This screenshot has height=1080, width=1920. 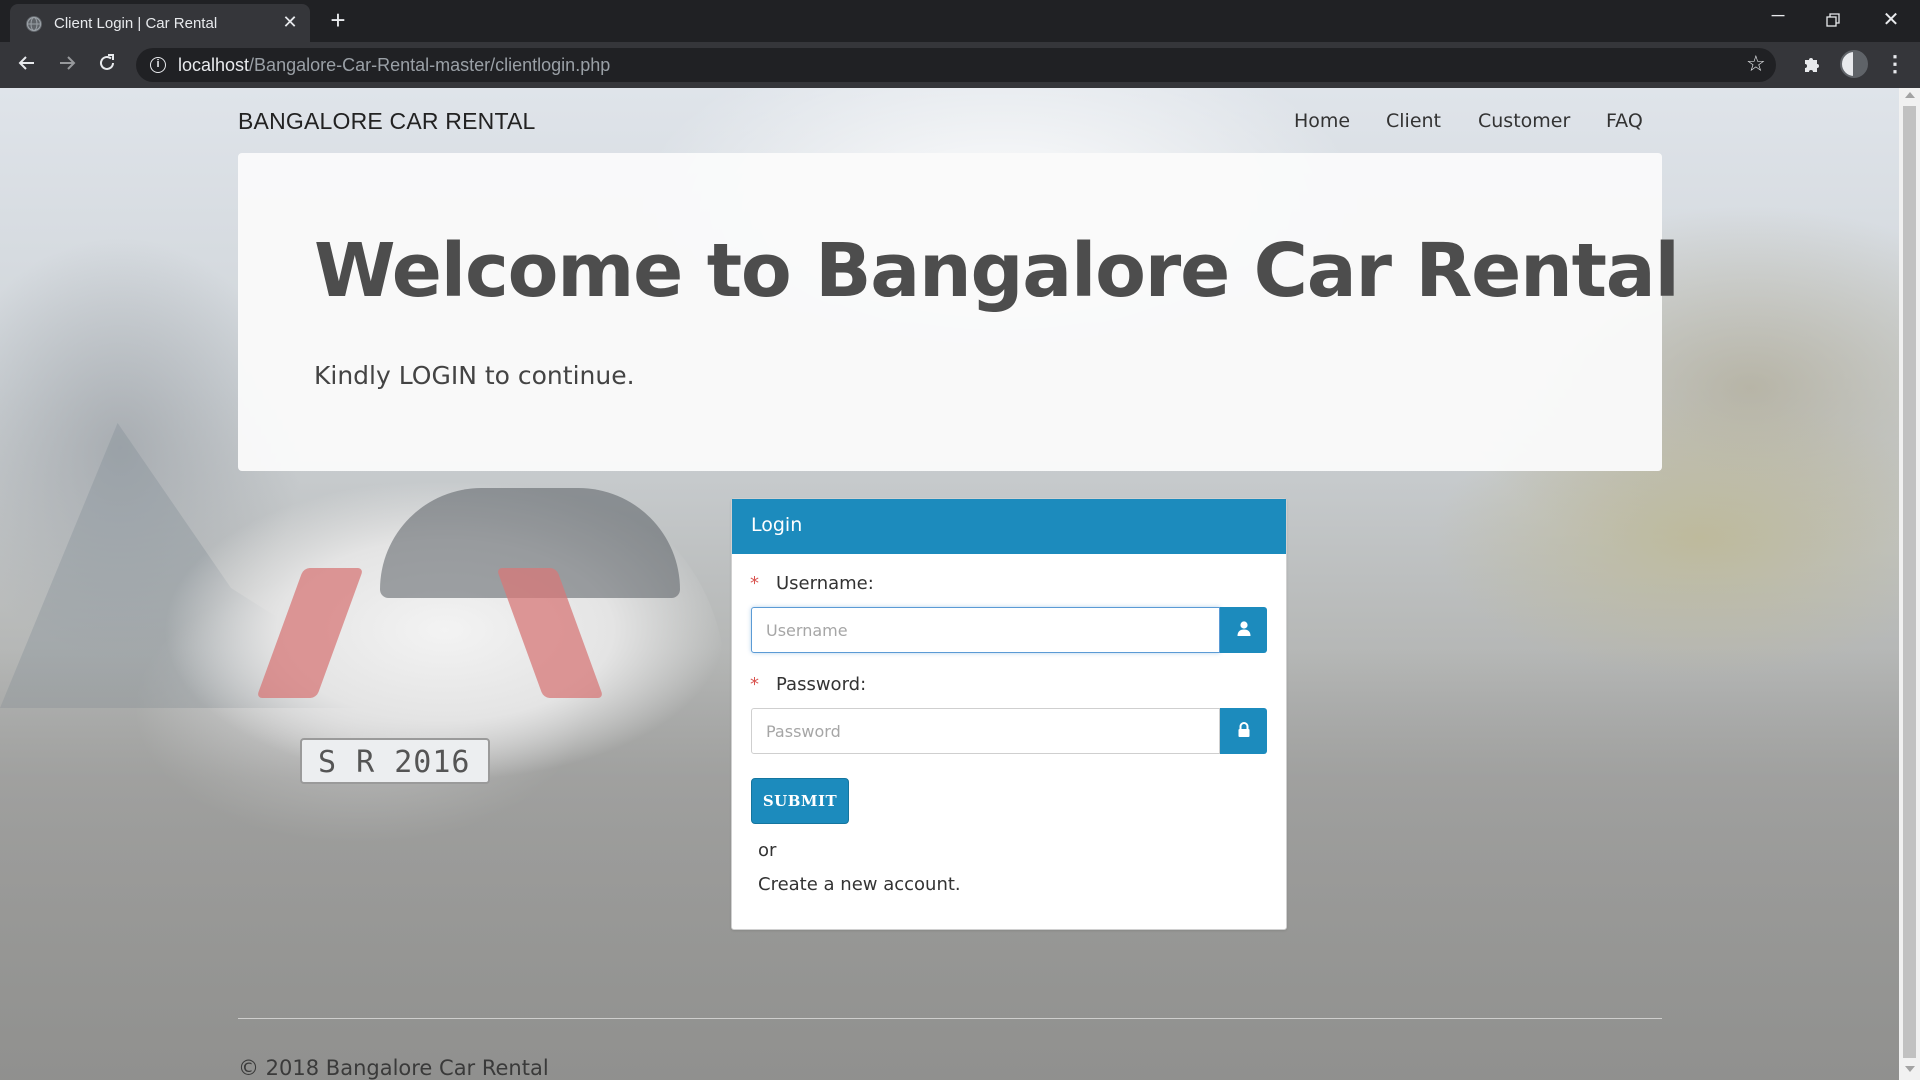 What do you see at coordinates (960, 21) in the screenshot?
I see `browser-tab-strip: Client Login | Car Rental ✕ + ─ ✕` at bounding box center [960, 21].